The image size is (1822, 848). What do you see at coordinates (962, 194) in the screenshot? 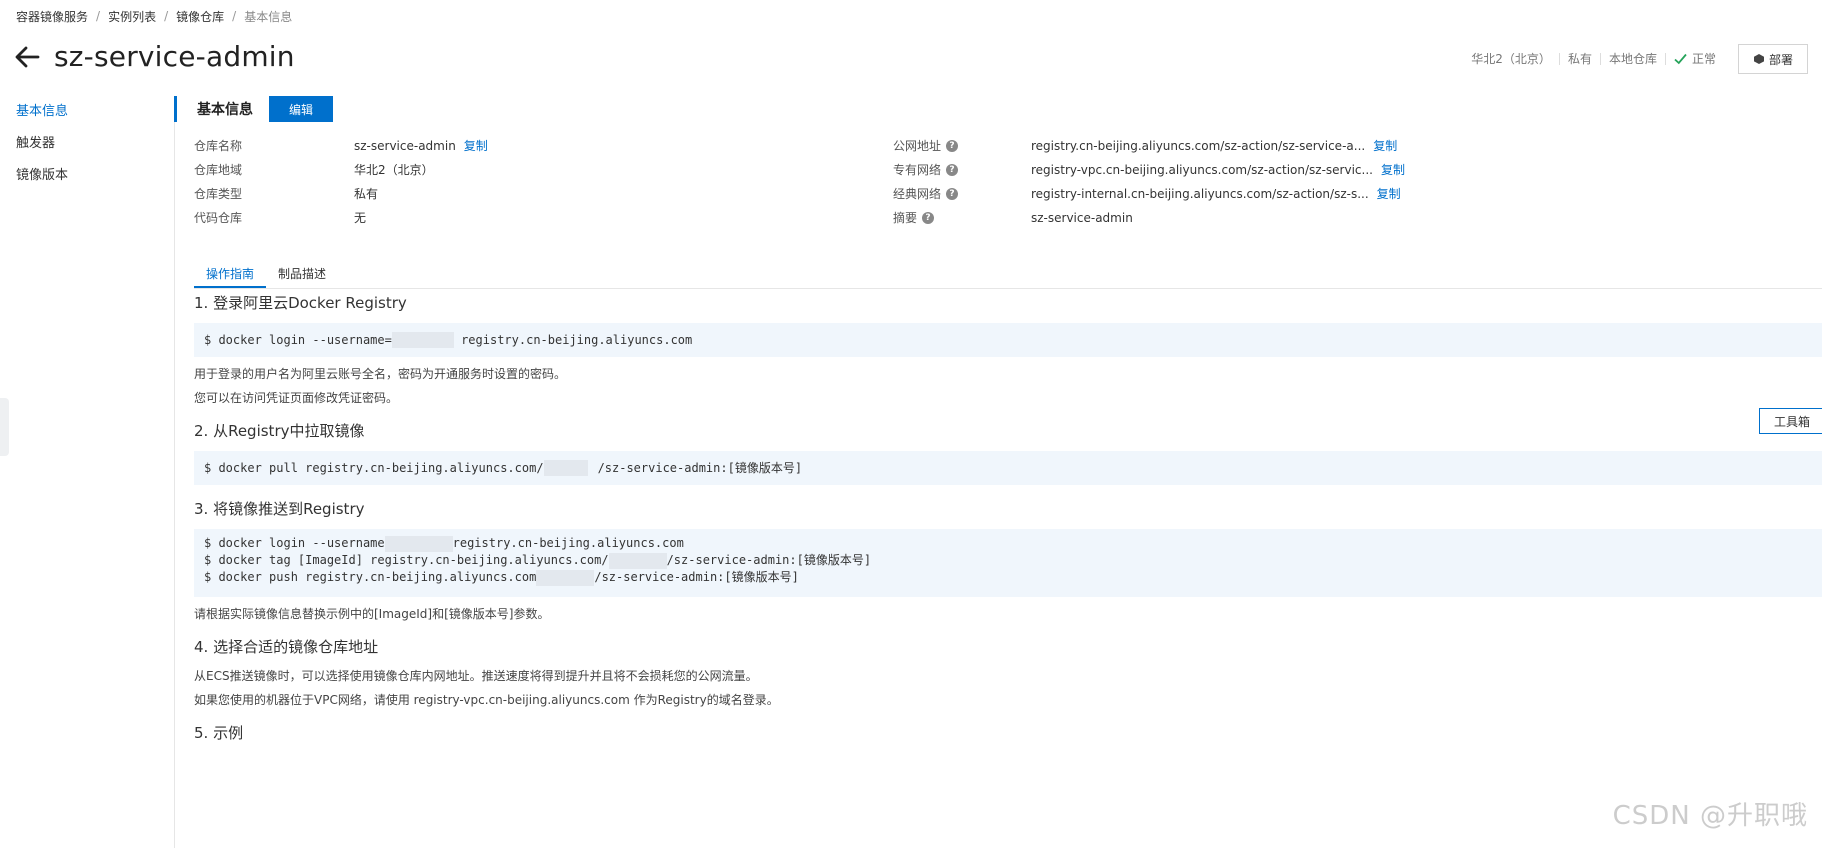
I see `info-label-wrap: 经典网络 ?` at bounding box center [962, 194].